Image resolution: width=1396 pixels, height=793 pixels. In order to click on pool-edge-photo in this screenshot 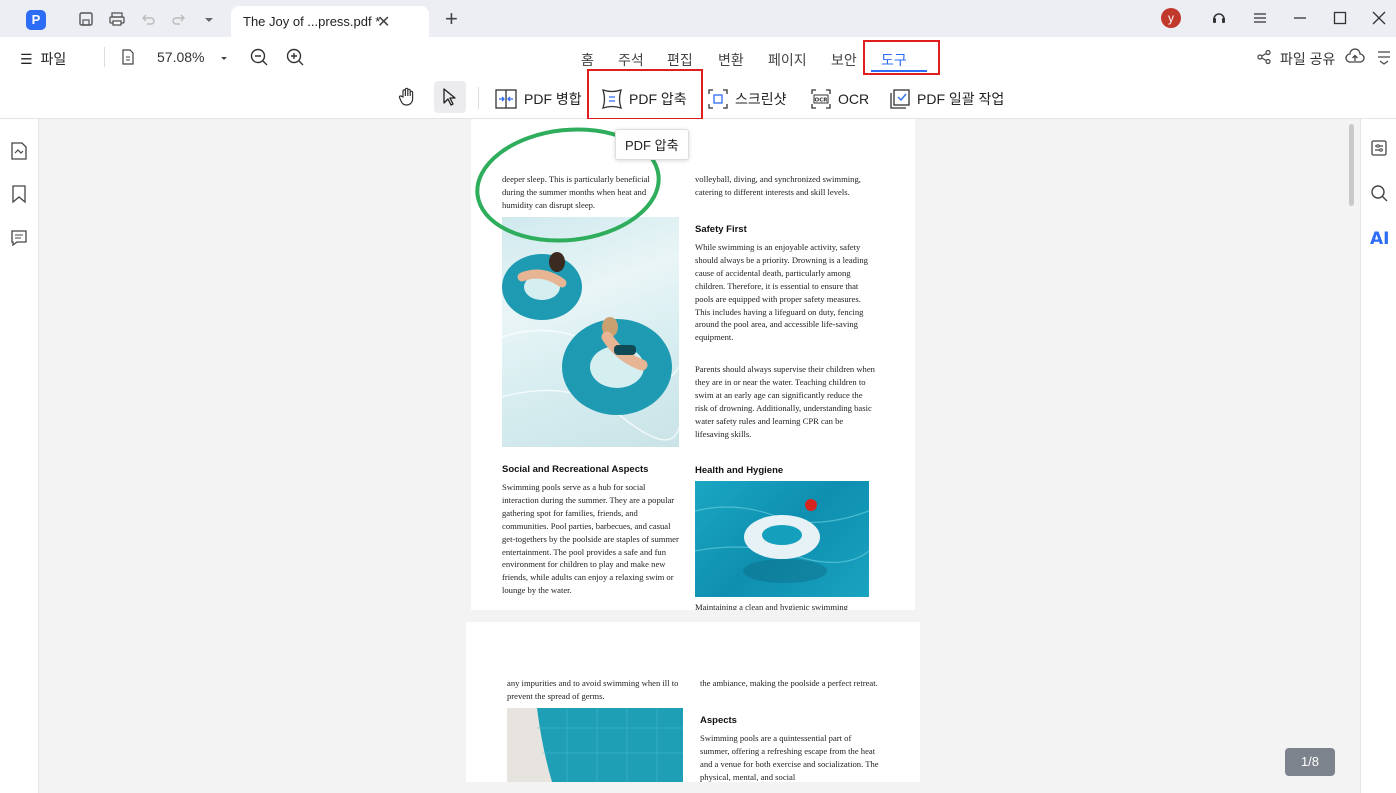, I will do `click(595, 745)`.